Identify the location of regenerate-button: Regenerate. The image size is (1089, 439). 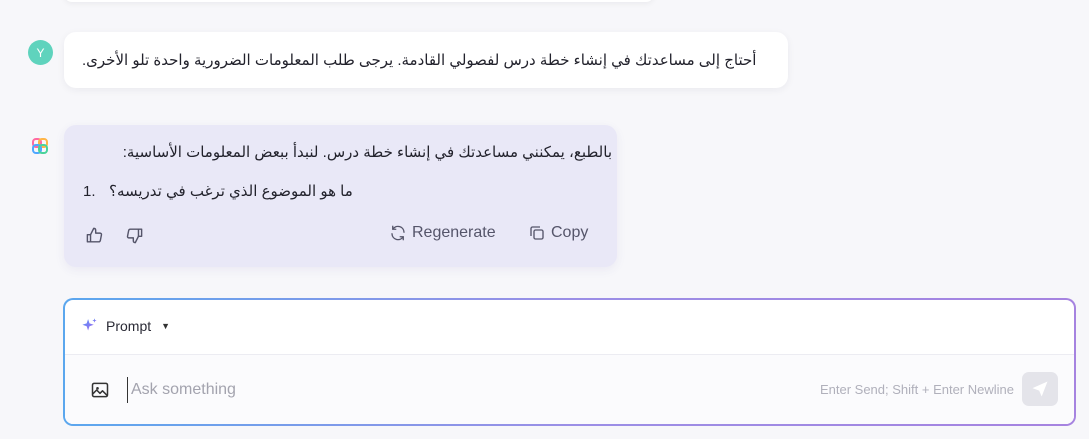
(442, 233).